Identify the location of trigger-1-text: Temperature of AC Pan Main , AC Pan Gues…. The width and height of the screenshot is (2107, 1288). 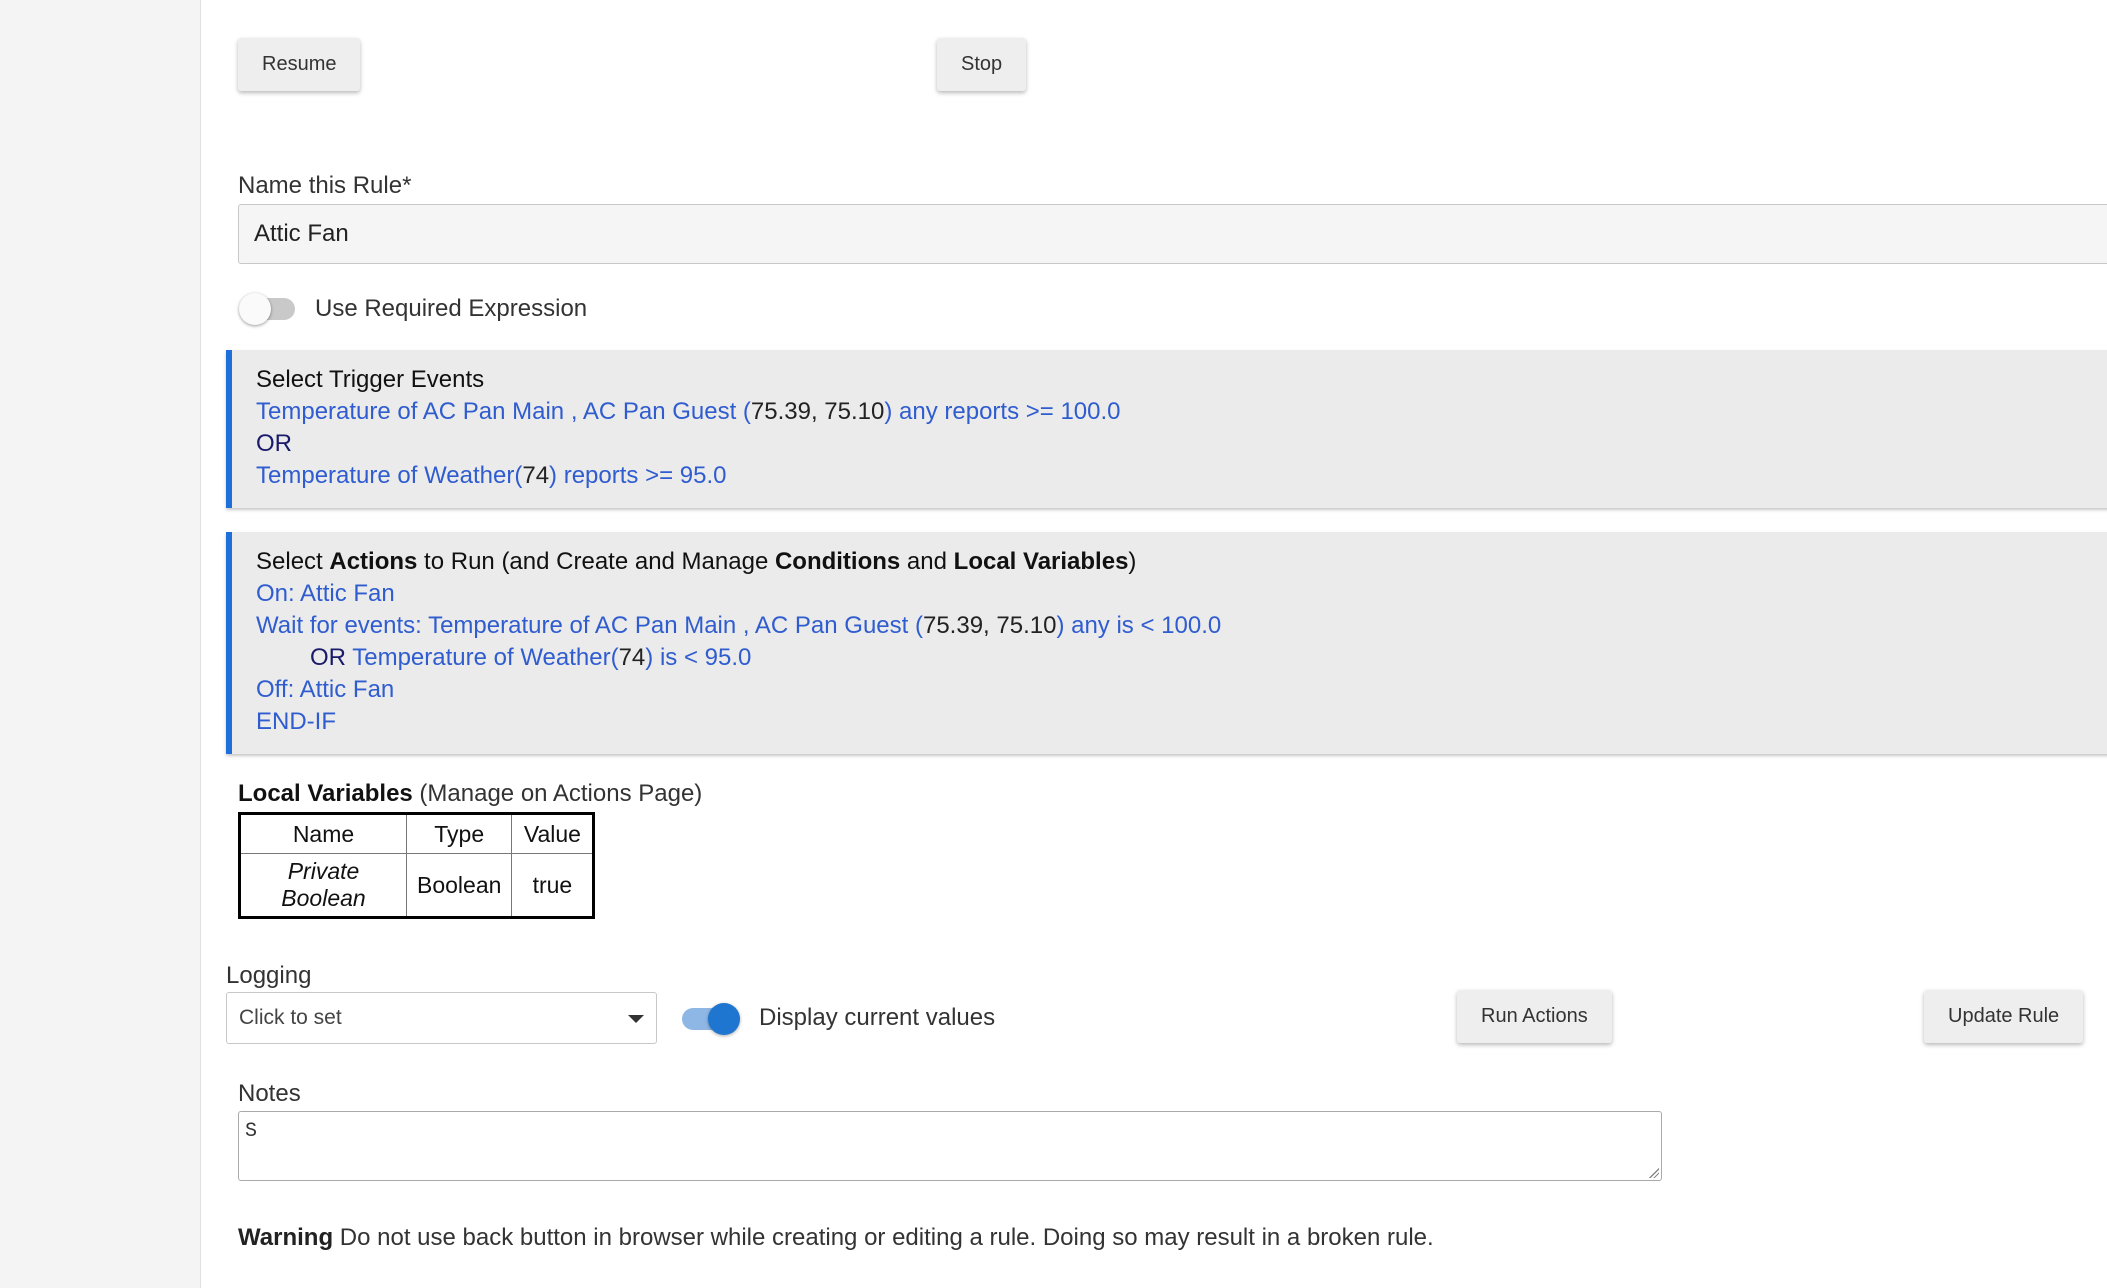
(503, 411).